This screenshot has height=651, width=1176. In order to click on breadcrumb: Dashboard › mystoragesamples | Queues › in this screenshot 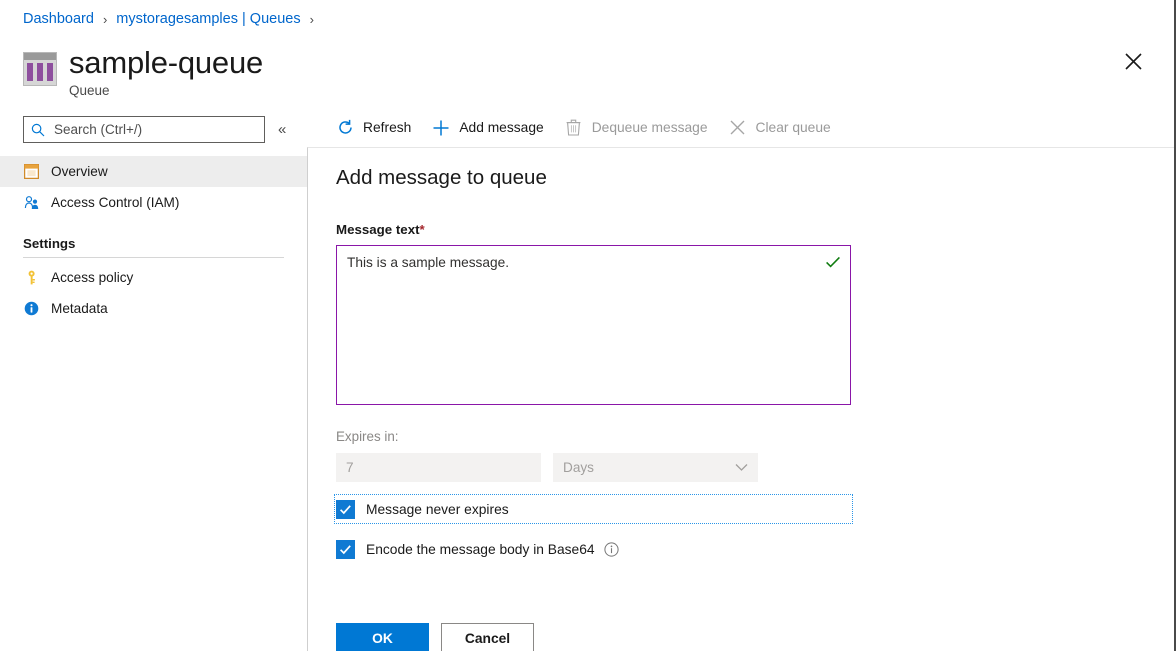, I will do `click(173, 19)`.